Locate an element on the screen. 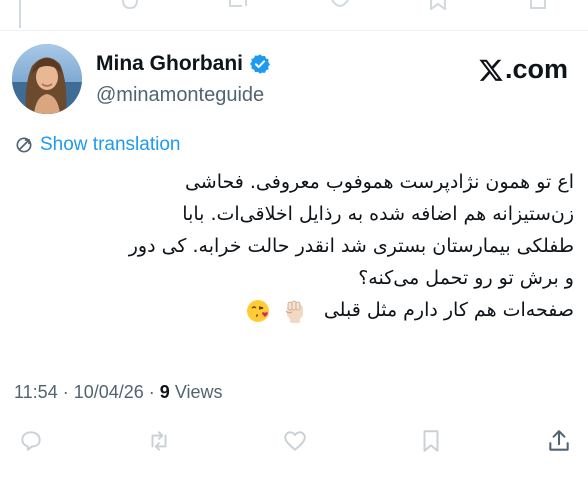 Image resolution: width=588 pixels, height=480 pixels. share-button is located at coordinates (559, 441).